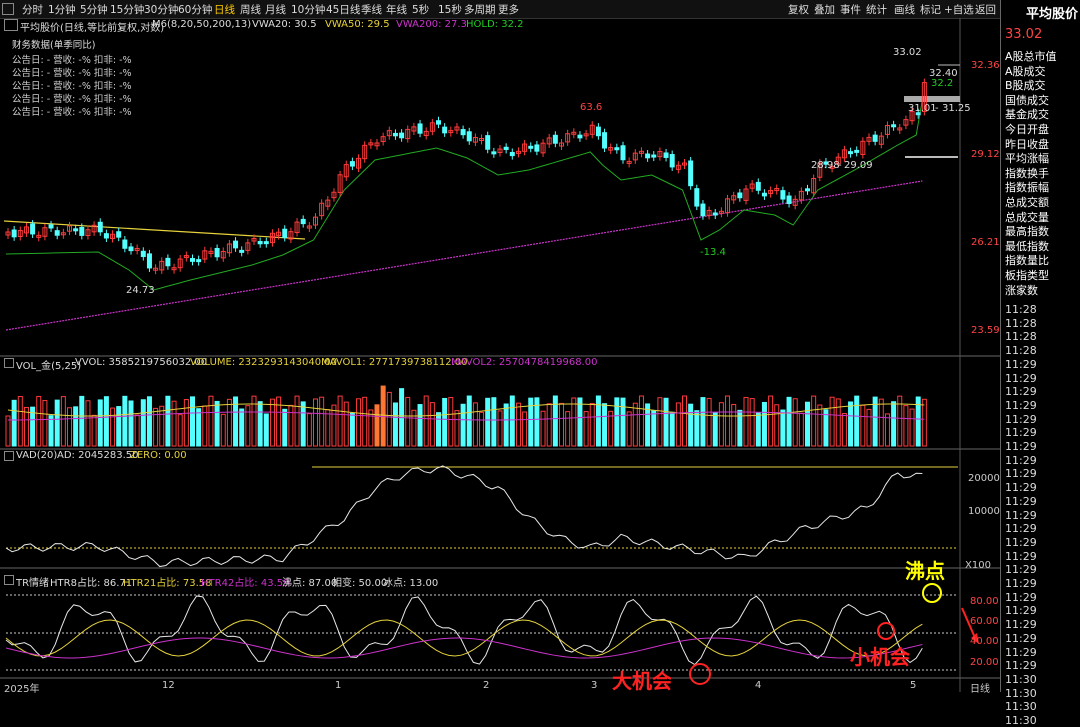 This screenshot has height=727, width=1080. Describe the element at coordinates (275, 9) in the screenshot. I see `period-tab: 月线` at that location.